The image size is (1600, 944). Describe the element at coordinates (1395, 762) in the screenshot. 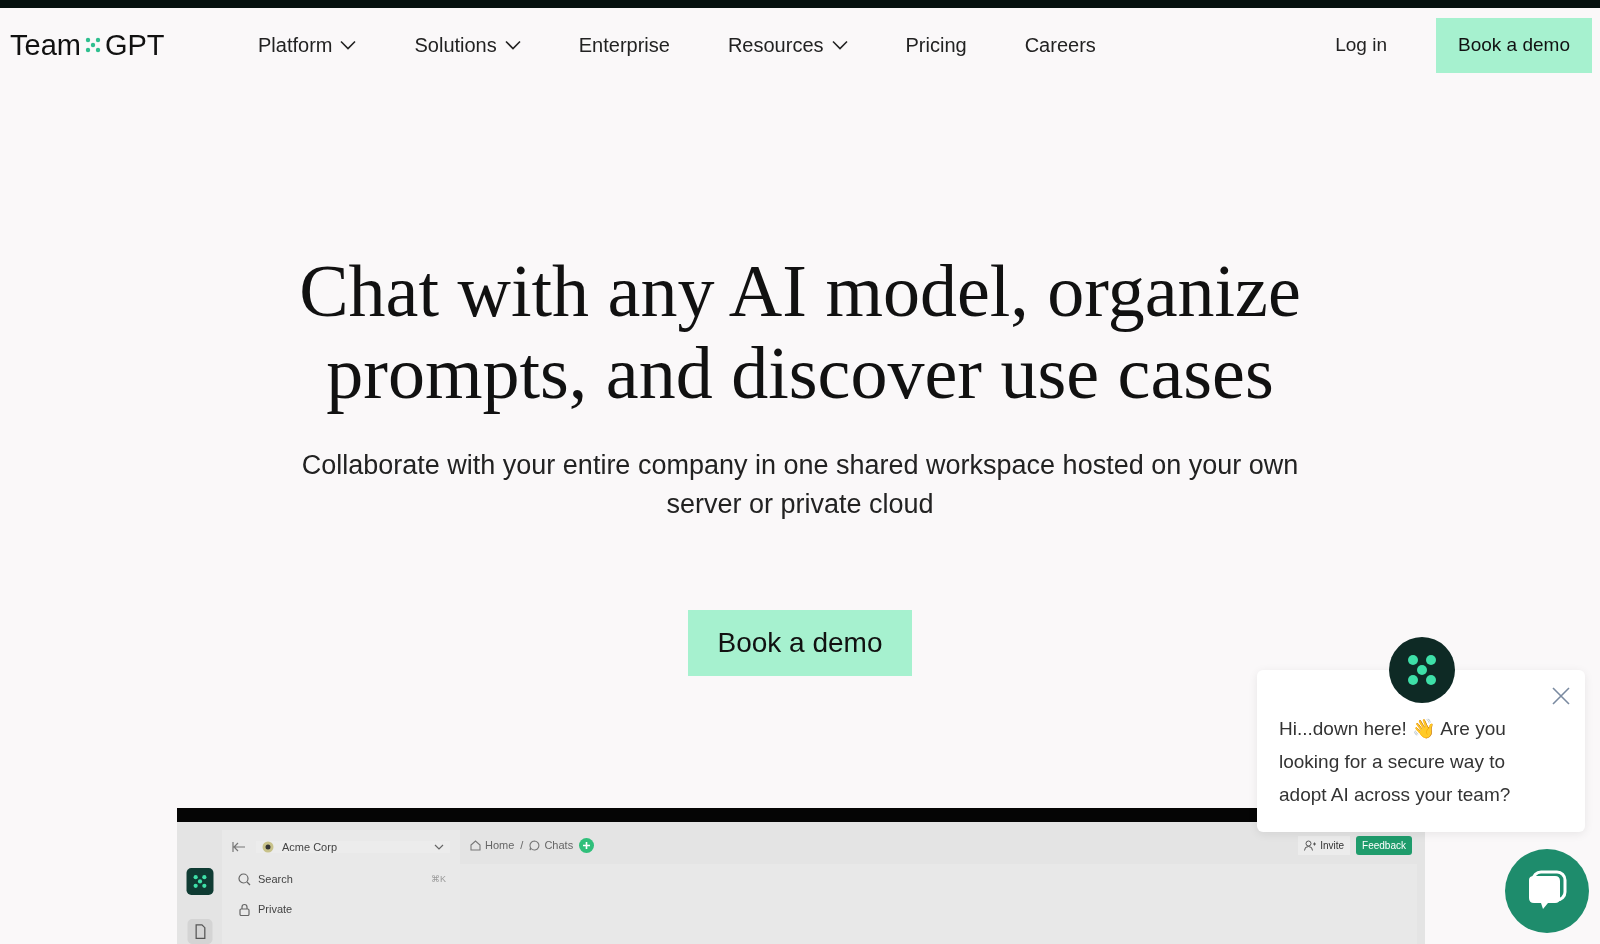

I see `chat-message: Hi...down here! 👋 Are you looking for a secure way to adopt AI across your team?` at that location.